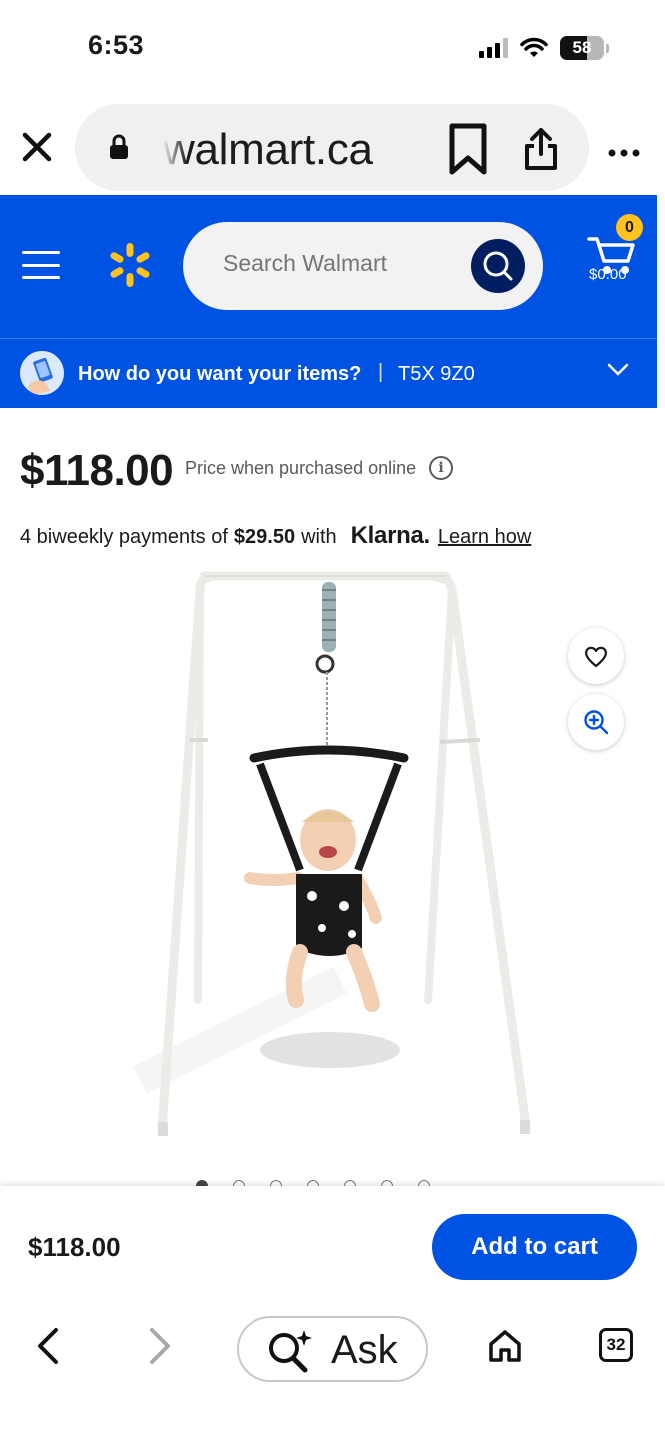  I want to click on favorite-button, so click(596, 656).